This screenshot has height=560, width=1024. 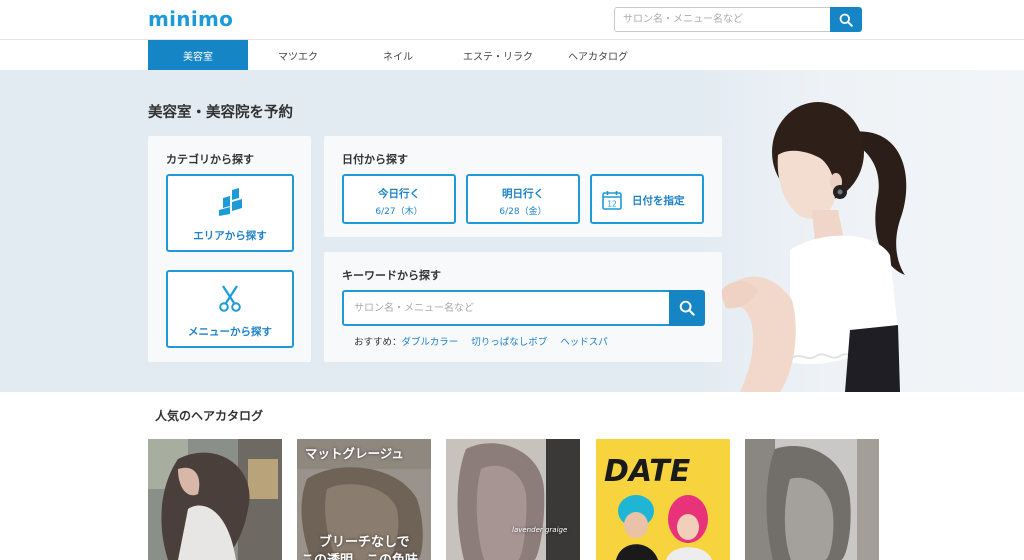 What do you see at coordinates (210, 159) in the screenshot?
I see `category-label: カテゴリから探す` at bounding box center [210, 159].